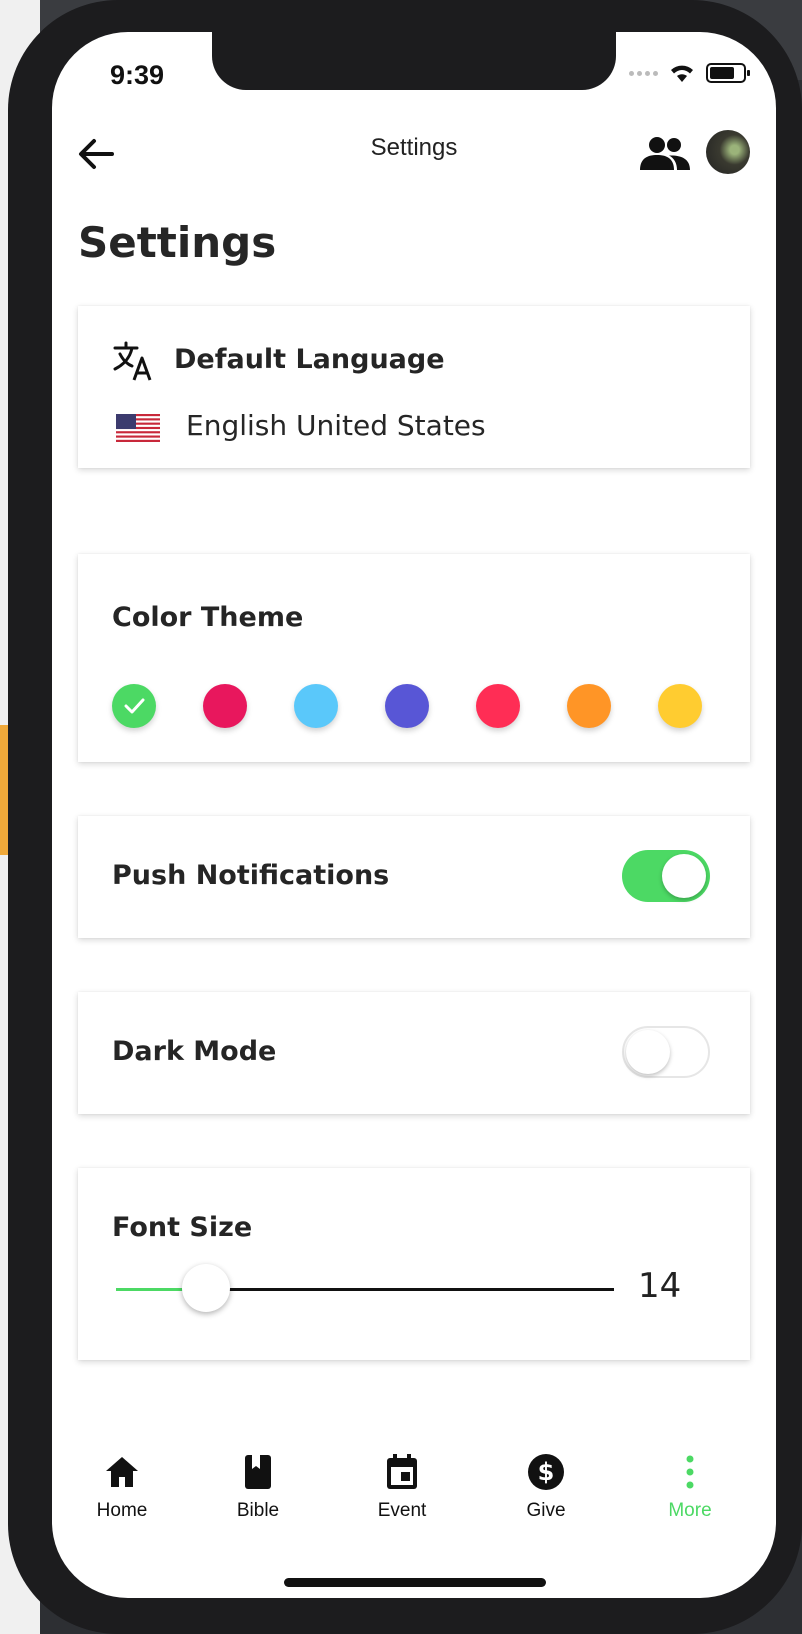 The image size is (802, 1634). What do you see at coordinates (682, 73) in the screenshot?
I see `wifi-icon` at bounding box center [682, 73].